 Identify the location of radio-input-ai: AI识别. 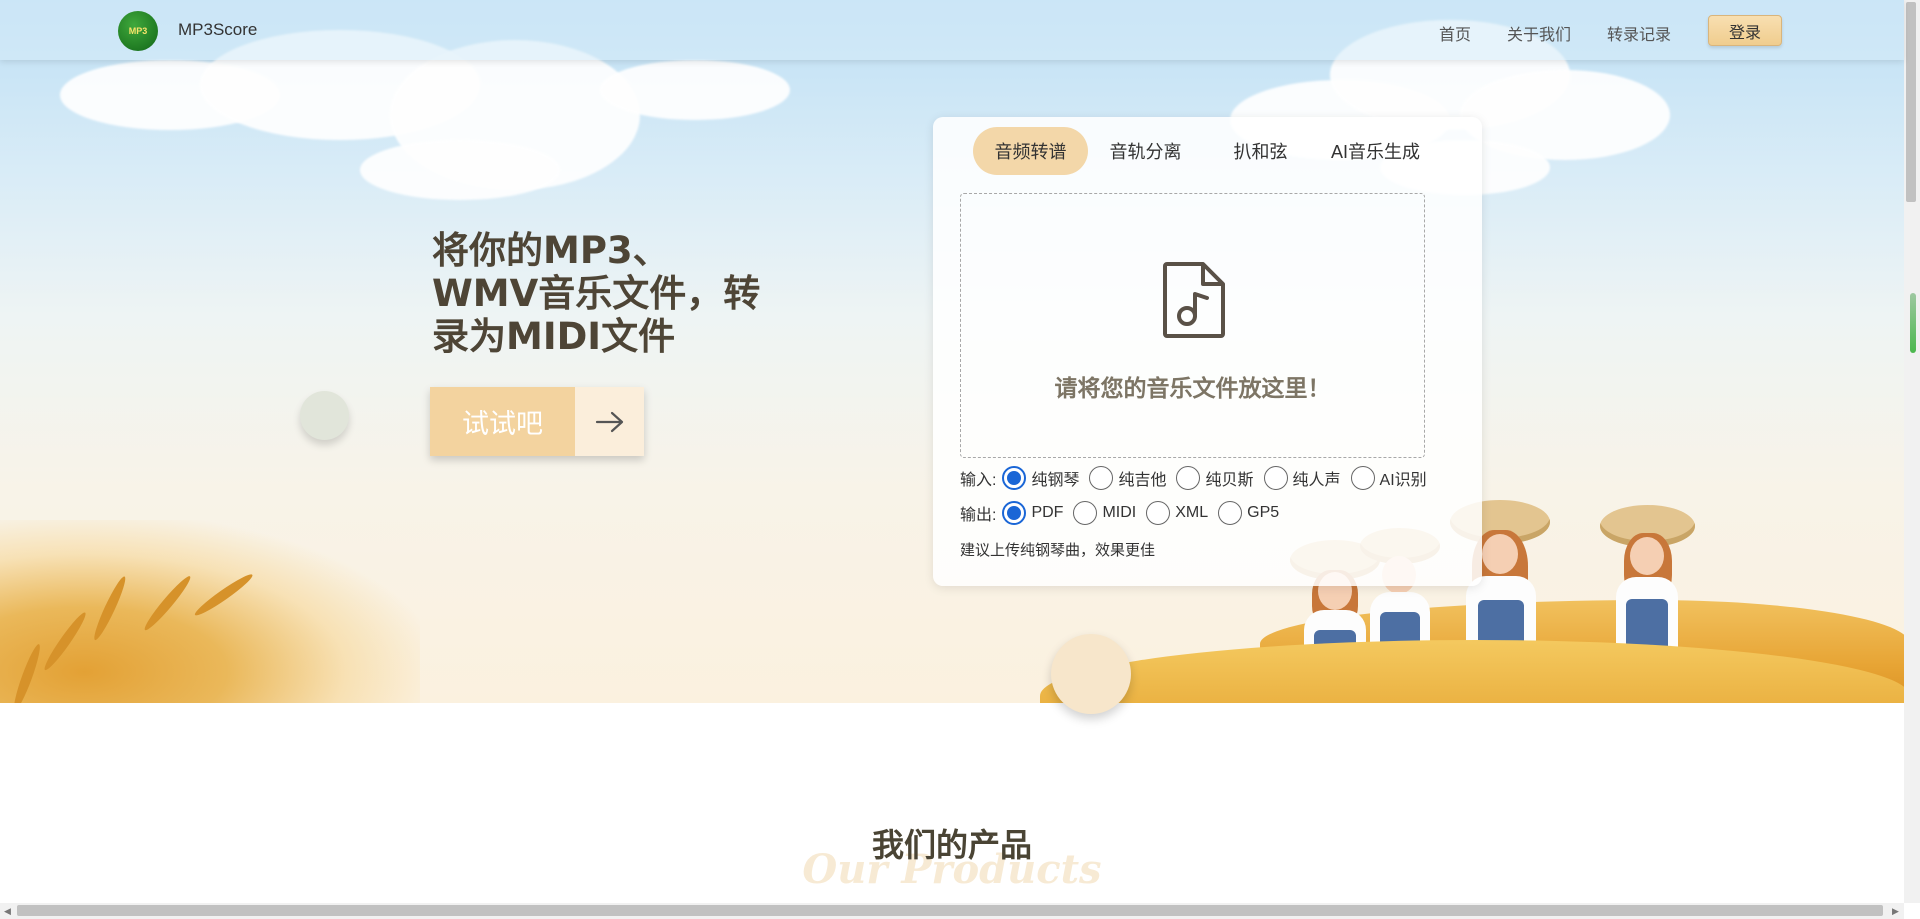
(1388, 478).